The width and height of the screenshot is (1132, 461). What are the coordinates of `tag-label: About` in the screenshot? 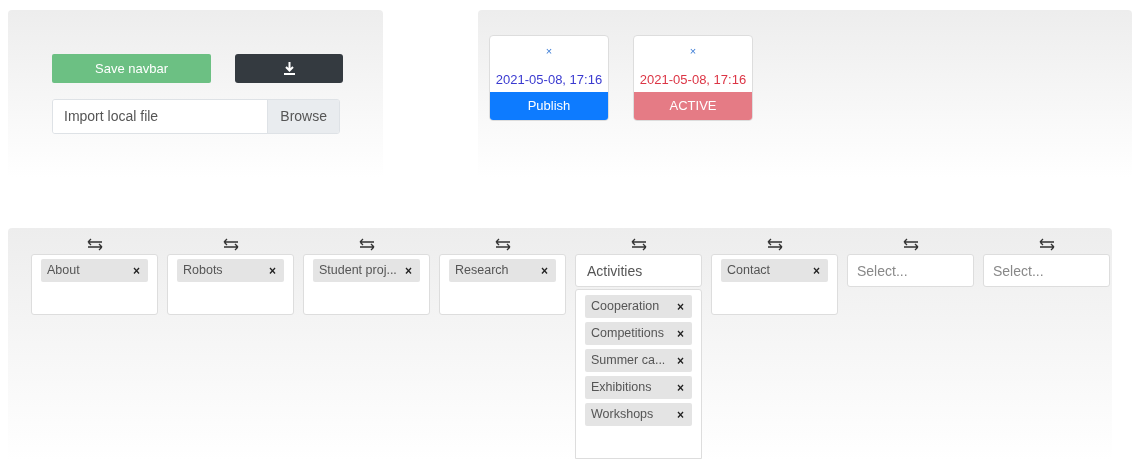 It's located at (63, 271).